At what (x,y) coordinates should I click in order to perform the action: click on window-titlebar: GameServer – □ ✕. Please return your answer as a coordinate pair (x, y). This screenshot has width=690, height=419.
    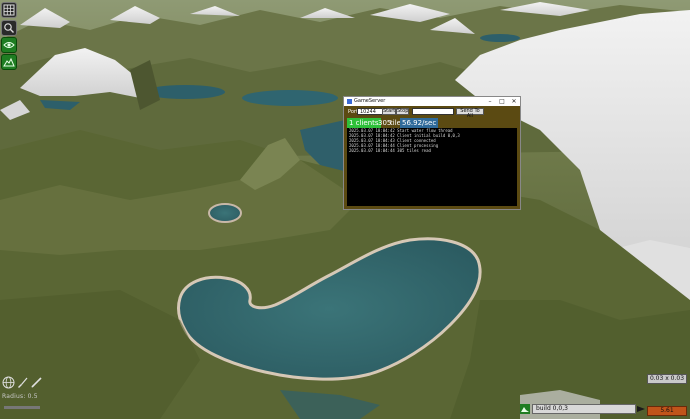
    Looking at the image, I should click on (432, 101).